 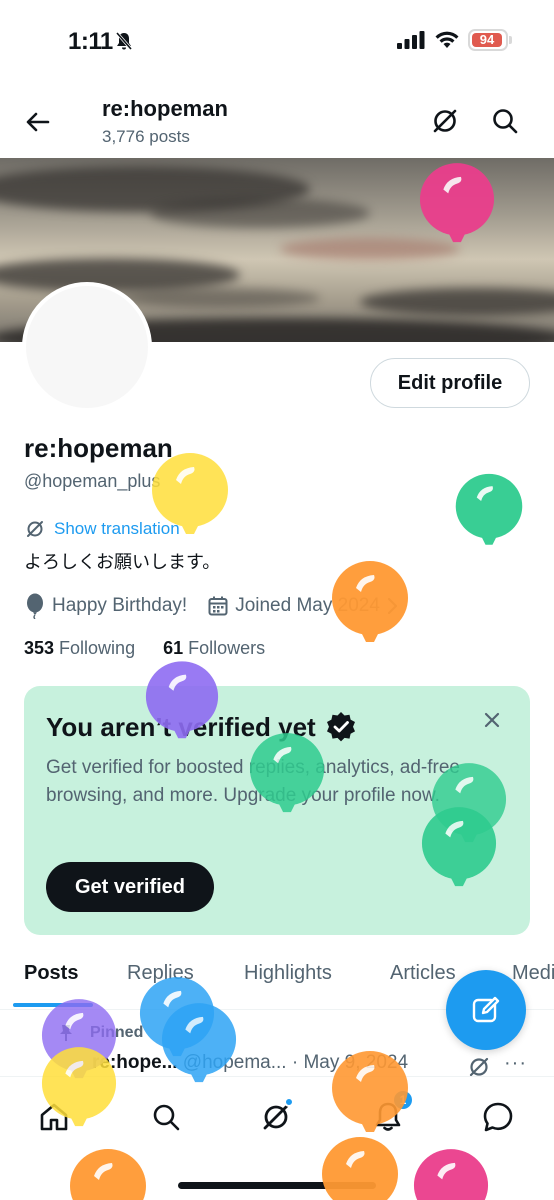 I want to click on notification-badge: 1, so click(x=403, y=1100).